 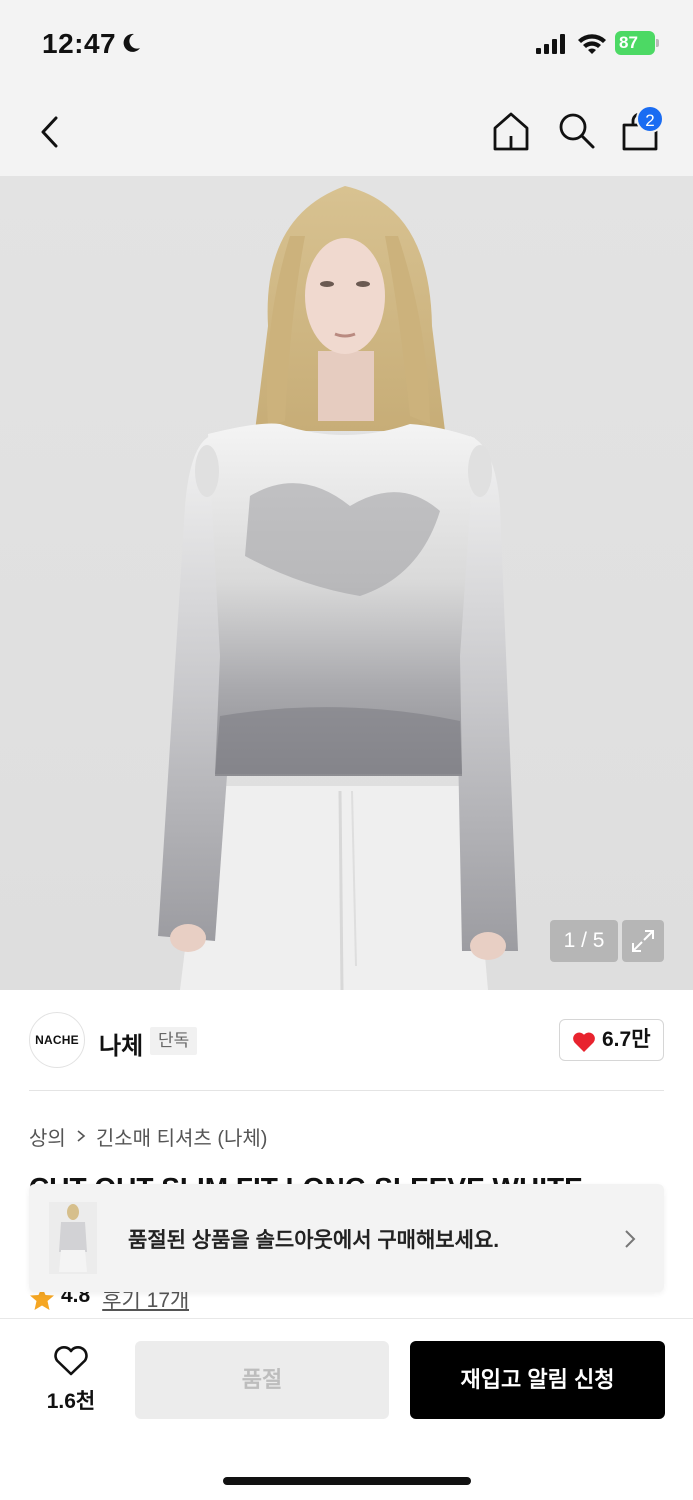 What do you see at coordinates (71, 1401) in the screenshot?
I see `wishlist-count: 1.6천` at bounding box center [71, 1401].